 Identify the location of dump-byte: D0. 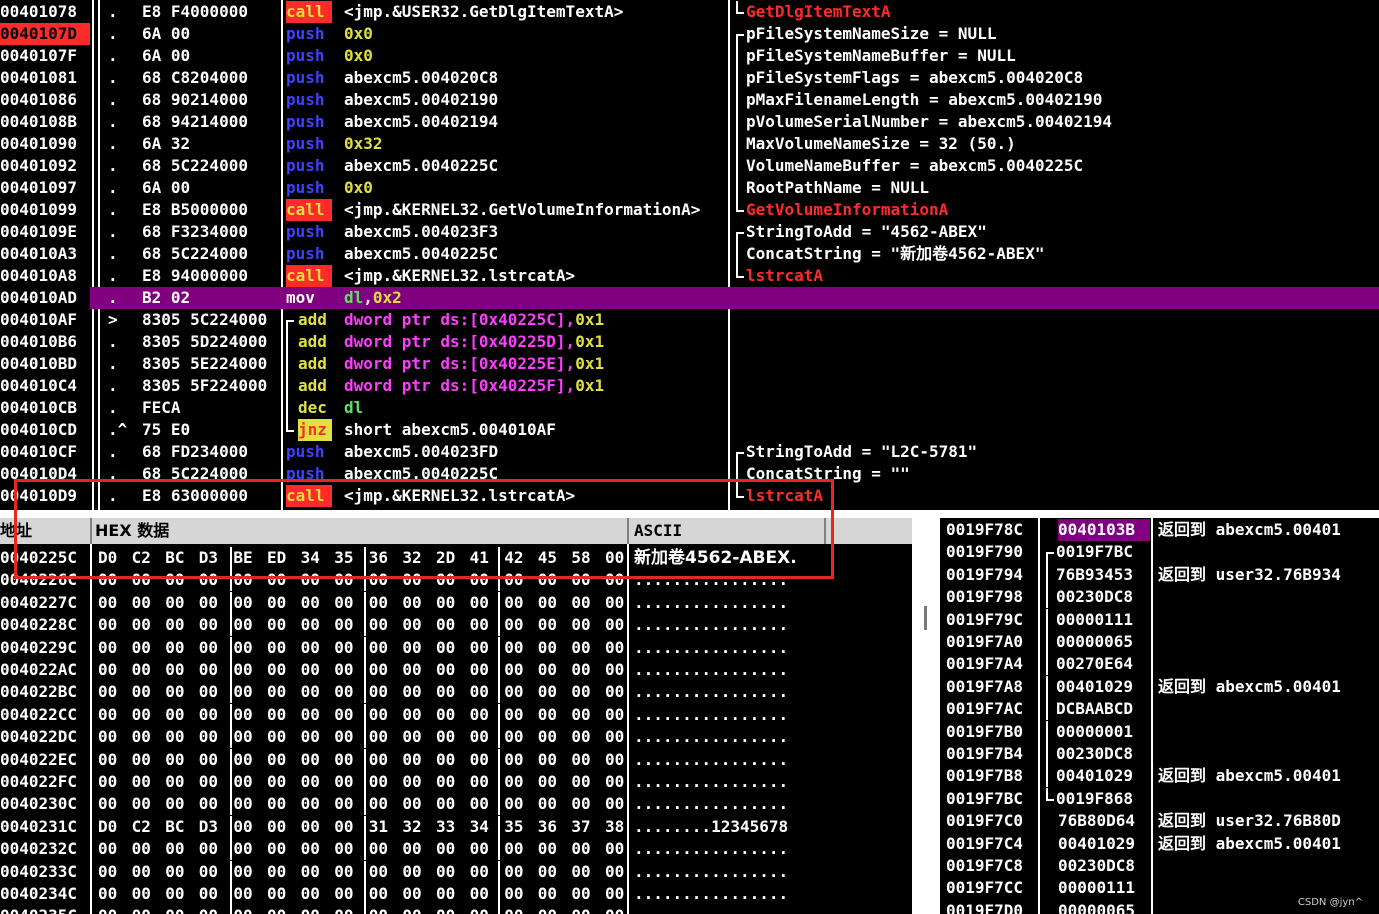
(111, 827).